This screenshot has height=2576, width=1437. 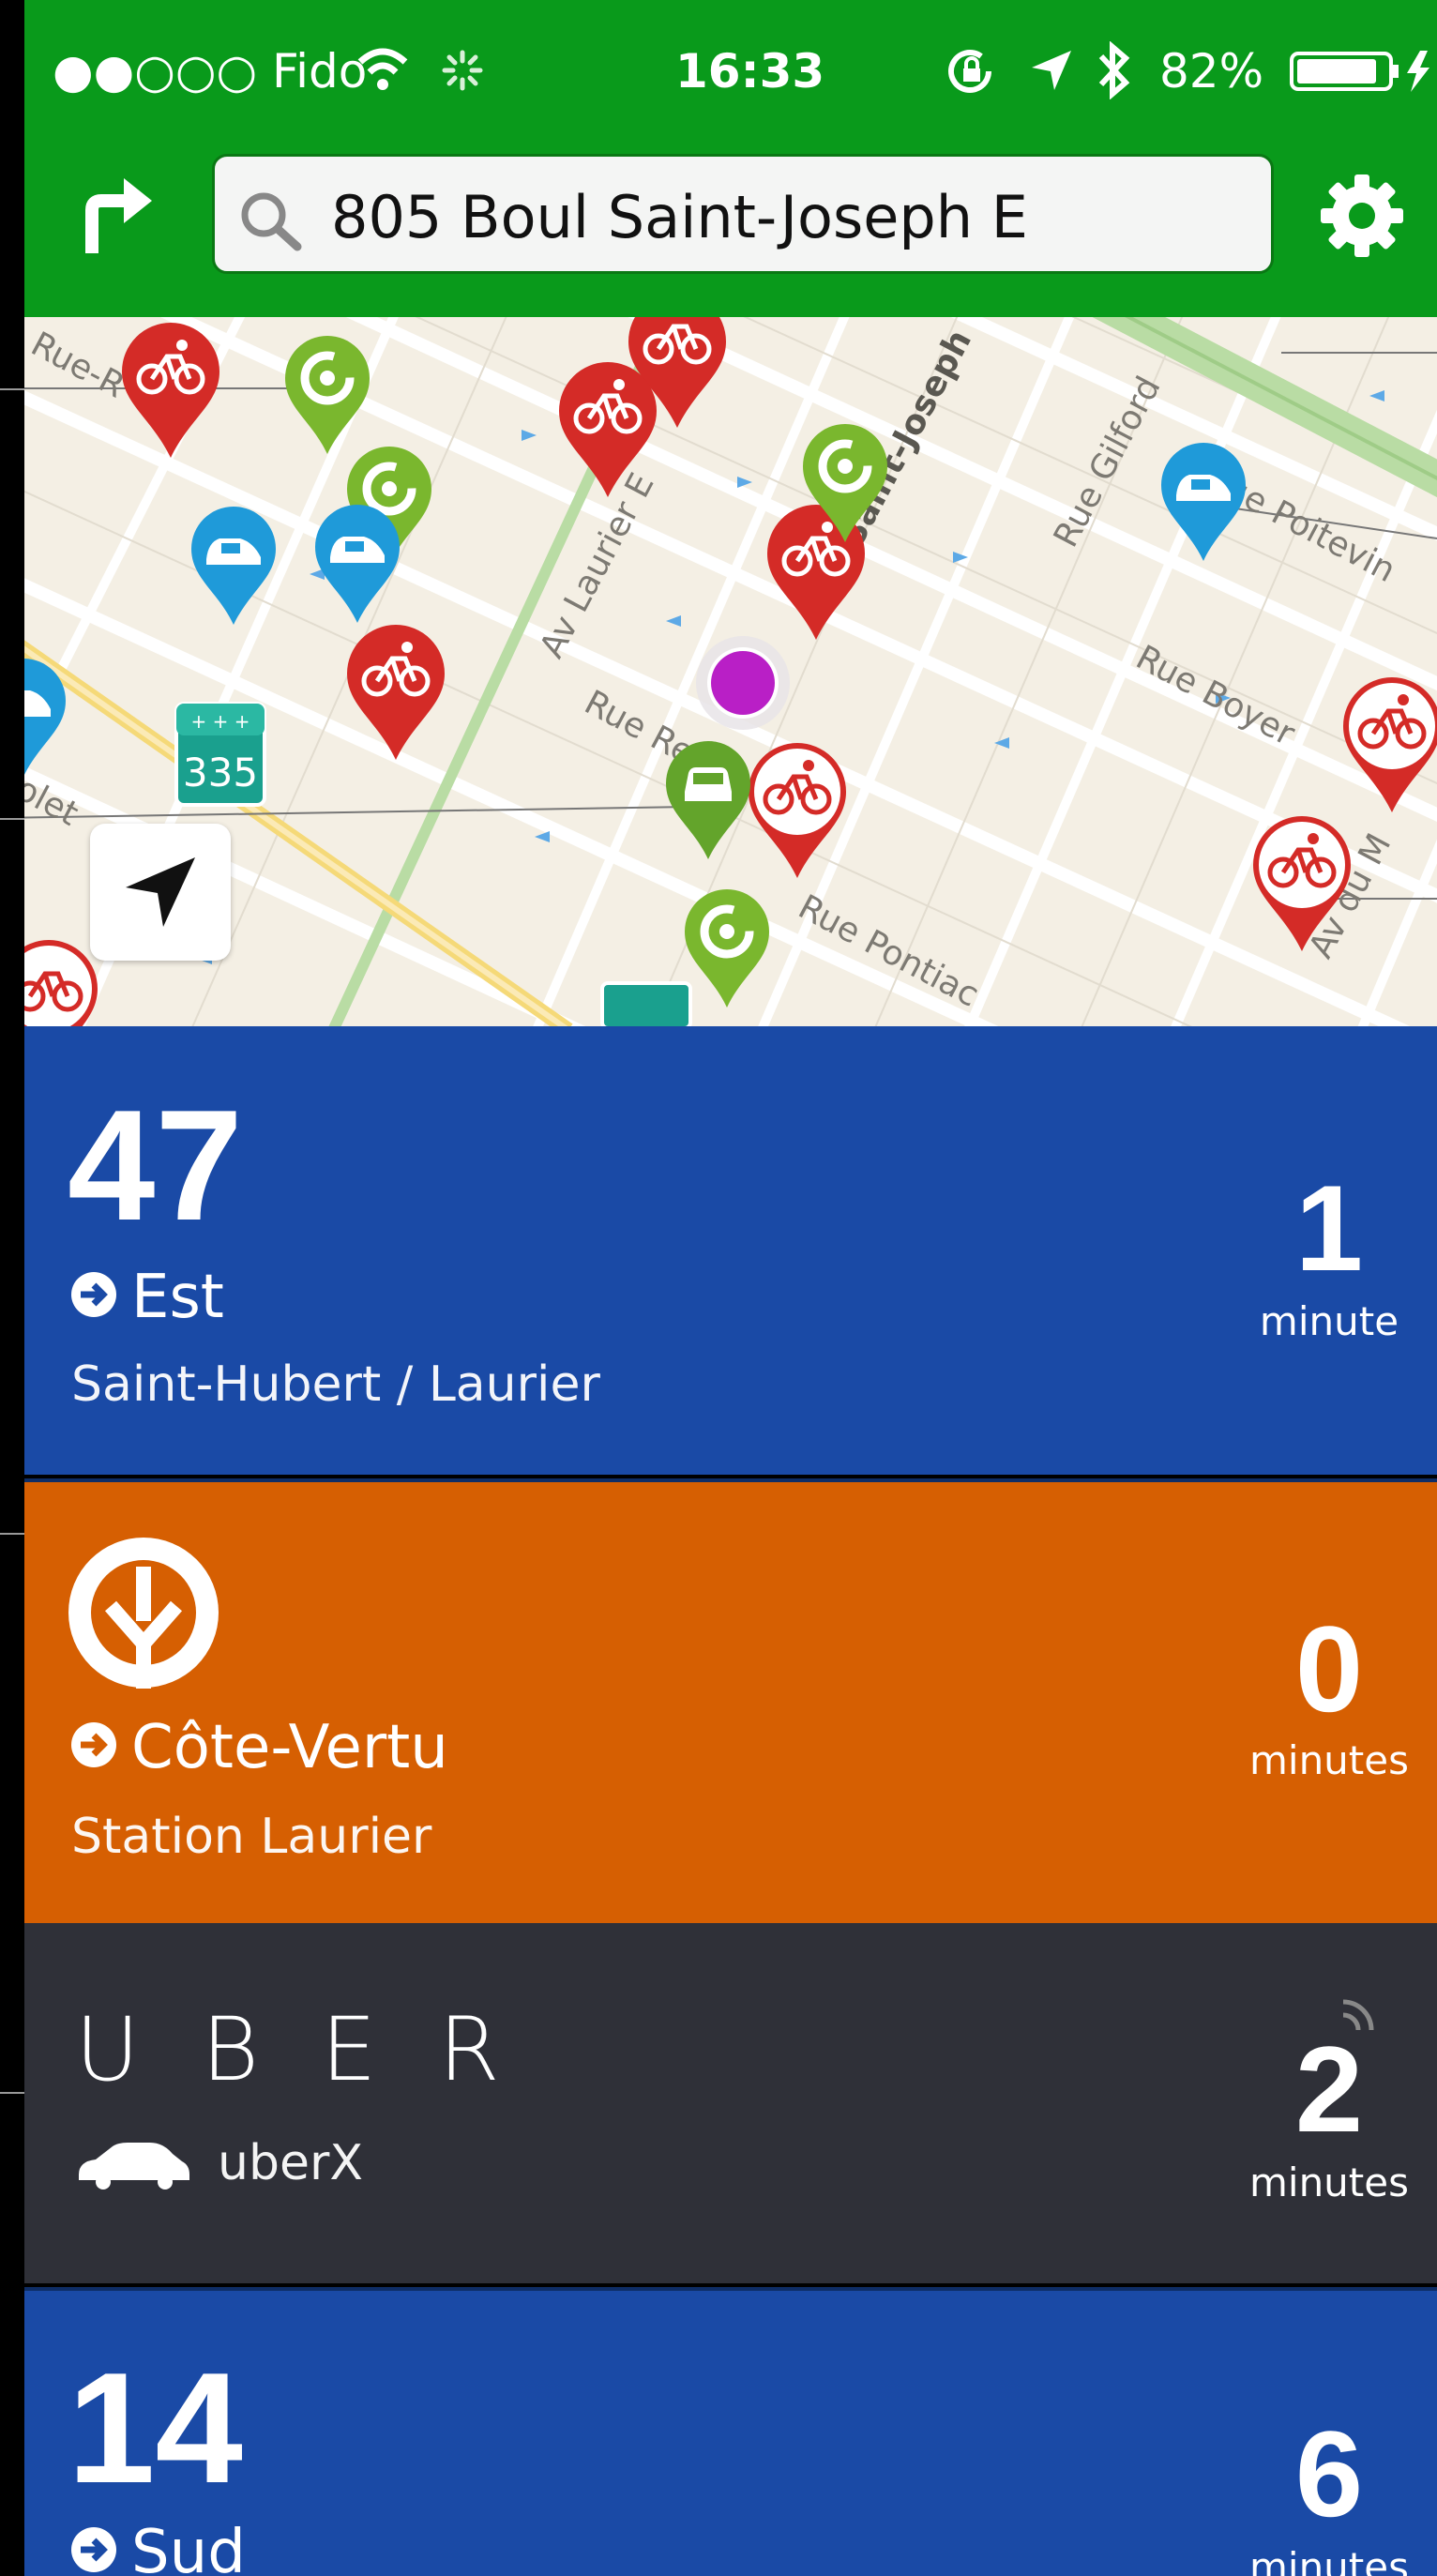 What do you see at coordinates (117, 213) in the screenshot?
I see `directions-icon` at bounding box center [117, 213].